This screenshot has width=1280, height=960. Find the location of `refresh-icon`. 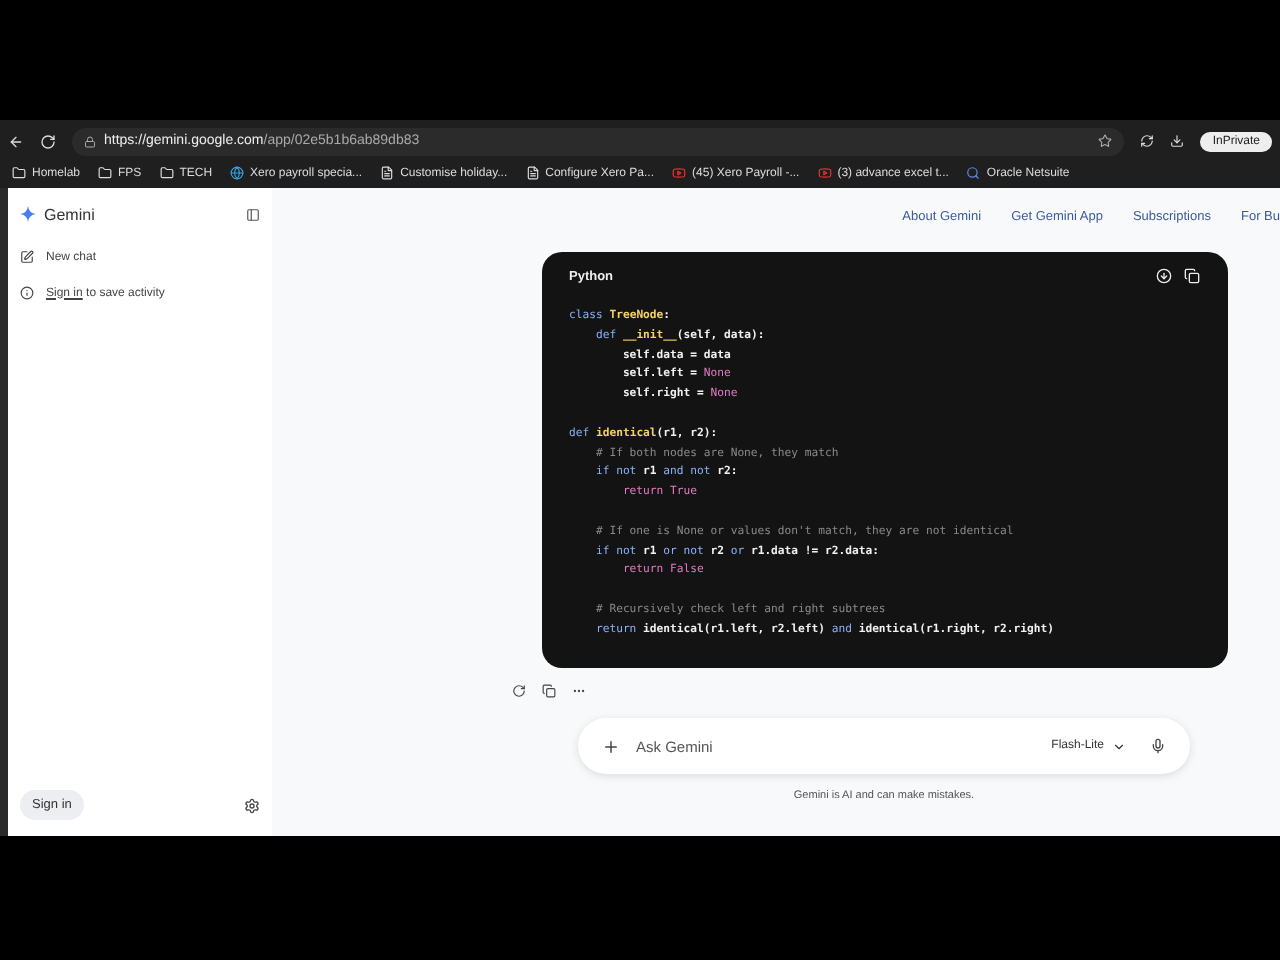

refresh-icon is located at coordinates (1147, 141).